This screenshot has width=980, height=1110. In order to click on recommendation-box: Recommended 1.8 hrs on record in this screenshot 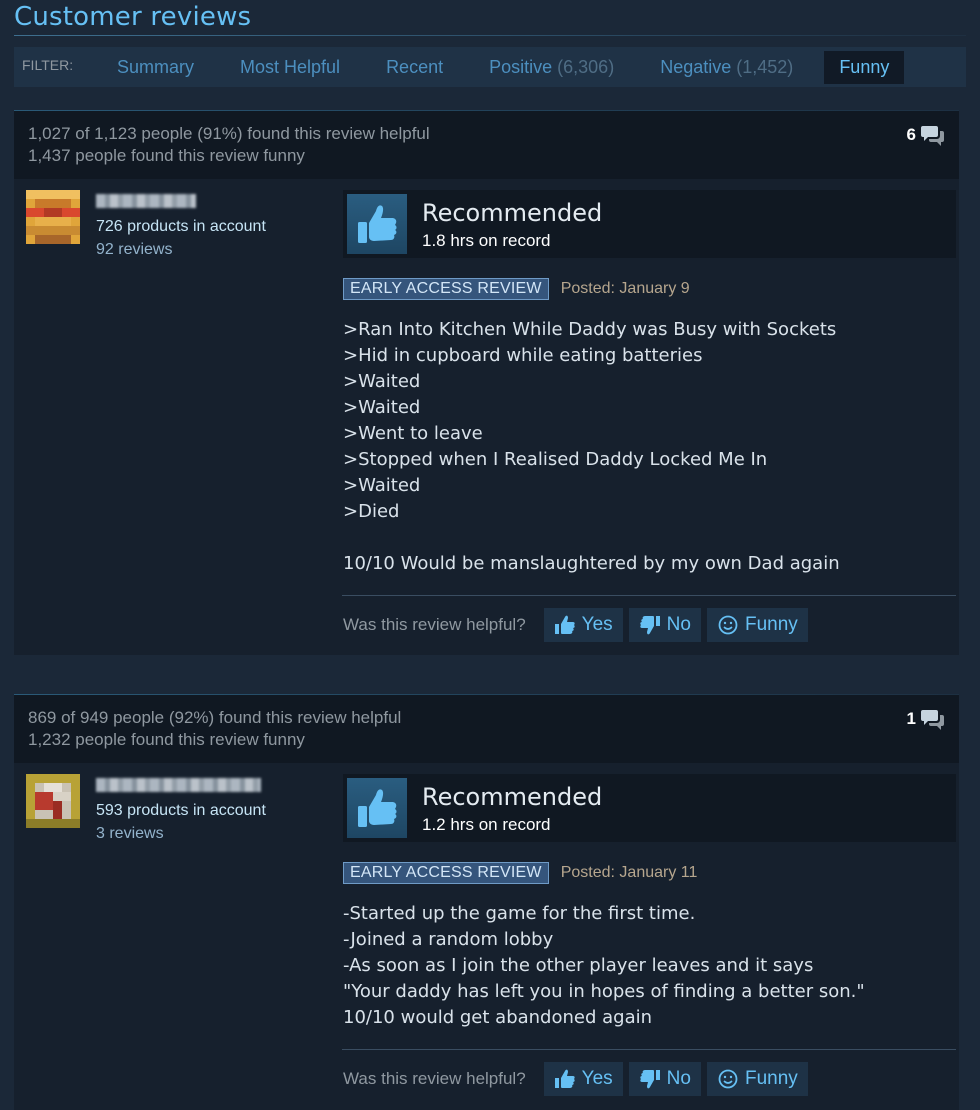, I will do `click(649, 224)`.